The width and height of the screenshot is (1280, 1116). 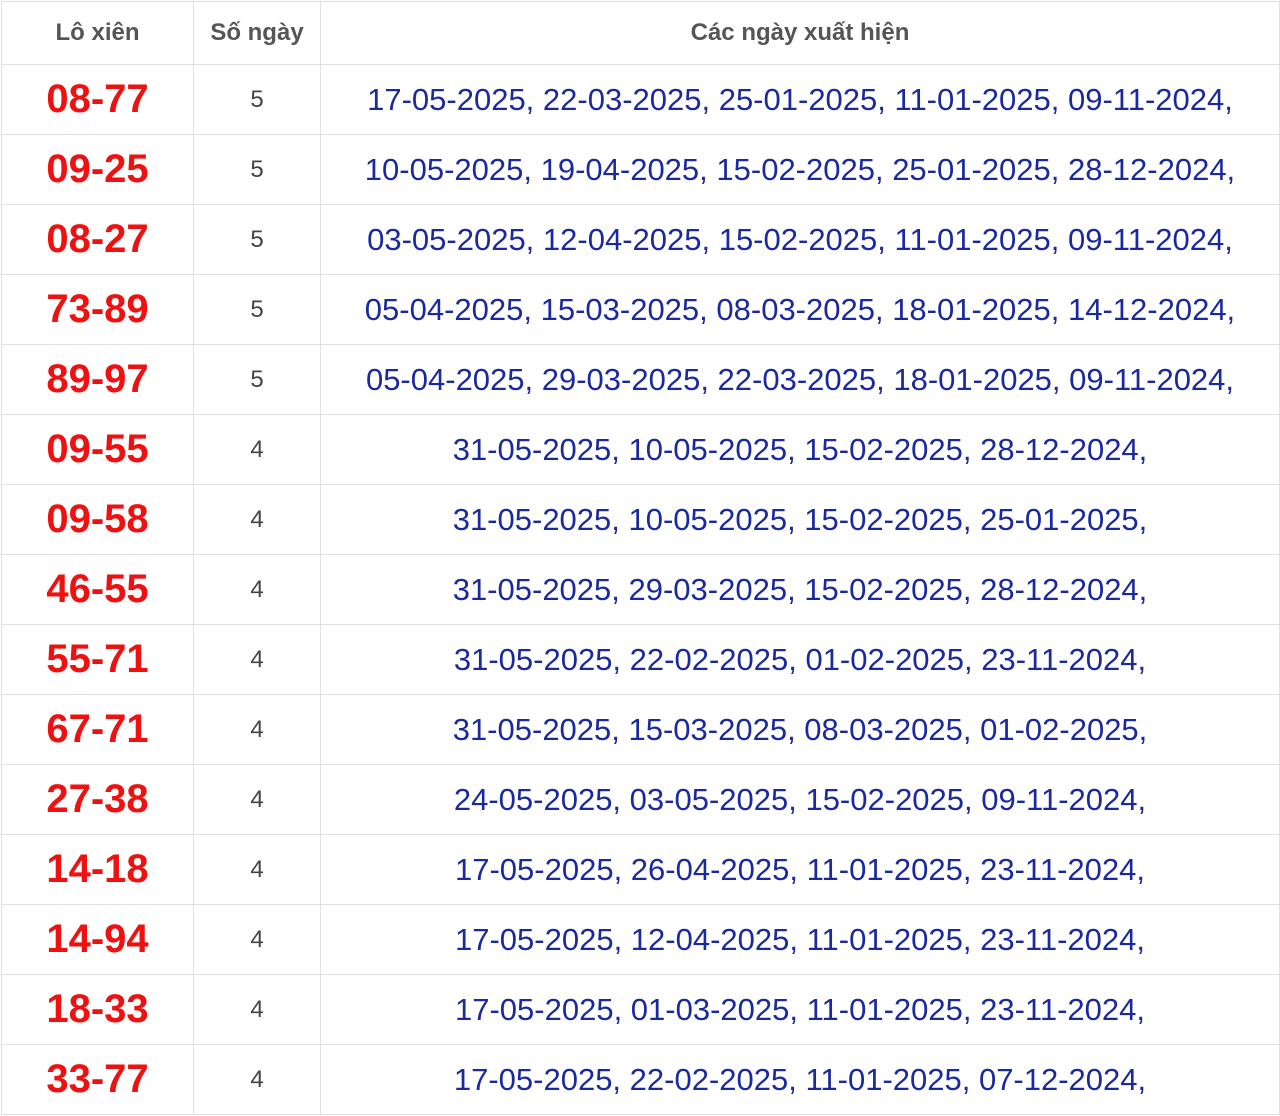 I want to click on pair-cell: 09-58, so click(x=97, y=519).